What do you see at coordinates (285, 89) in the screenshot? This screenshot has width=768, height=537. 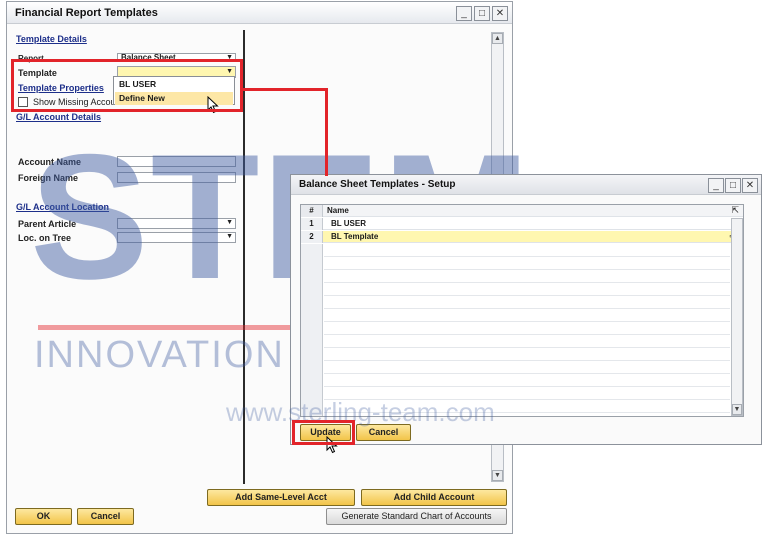 I see `connector-line-horizontal` at bounding box center [285, 89].